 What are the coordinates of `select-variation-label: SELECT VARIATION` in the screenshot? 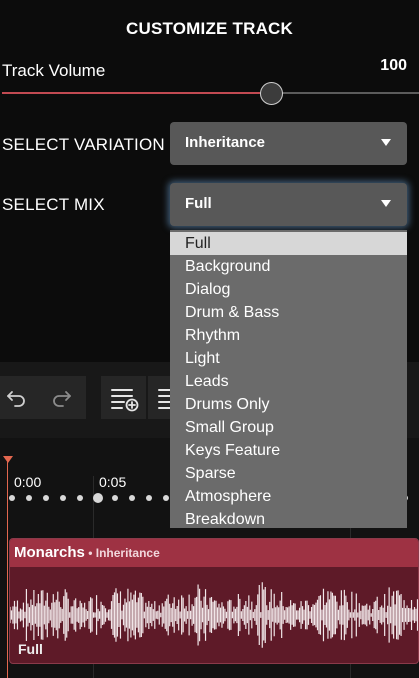 It's located at (83, 144).